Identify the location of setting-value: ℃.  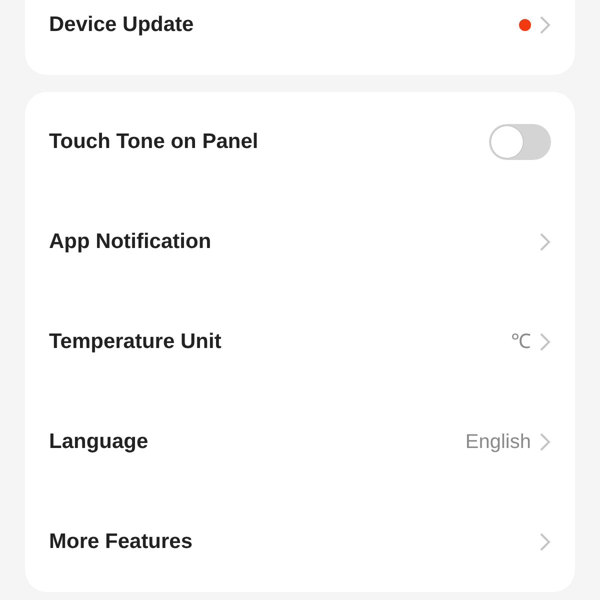
(521, 342).